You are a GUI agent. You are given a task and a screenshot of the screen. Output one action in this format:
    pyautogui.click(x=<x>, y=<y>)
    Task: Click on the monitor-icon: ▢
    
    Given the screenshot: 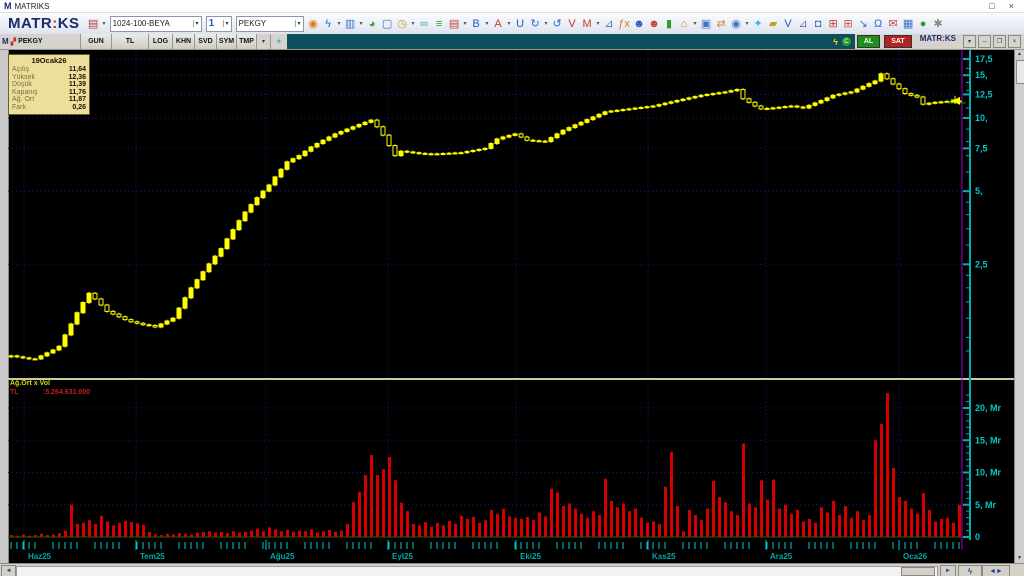 What is the action you would take?
    pyautogui.click(x=387, y=24)
    